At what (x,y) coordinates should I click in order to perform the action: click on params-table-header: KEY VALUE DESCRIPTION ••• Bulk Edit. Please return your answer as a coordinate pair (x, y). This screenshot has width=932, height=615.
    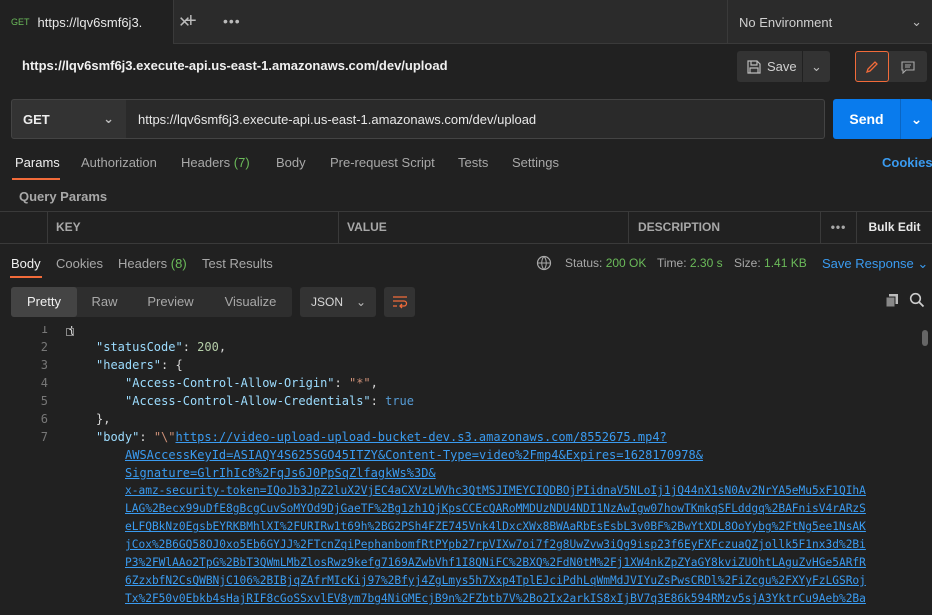
    Looking at the image, I should click on (466, 227).